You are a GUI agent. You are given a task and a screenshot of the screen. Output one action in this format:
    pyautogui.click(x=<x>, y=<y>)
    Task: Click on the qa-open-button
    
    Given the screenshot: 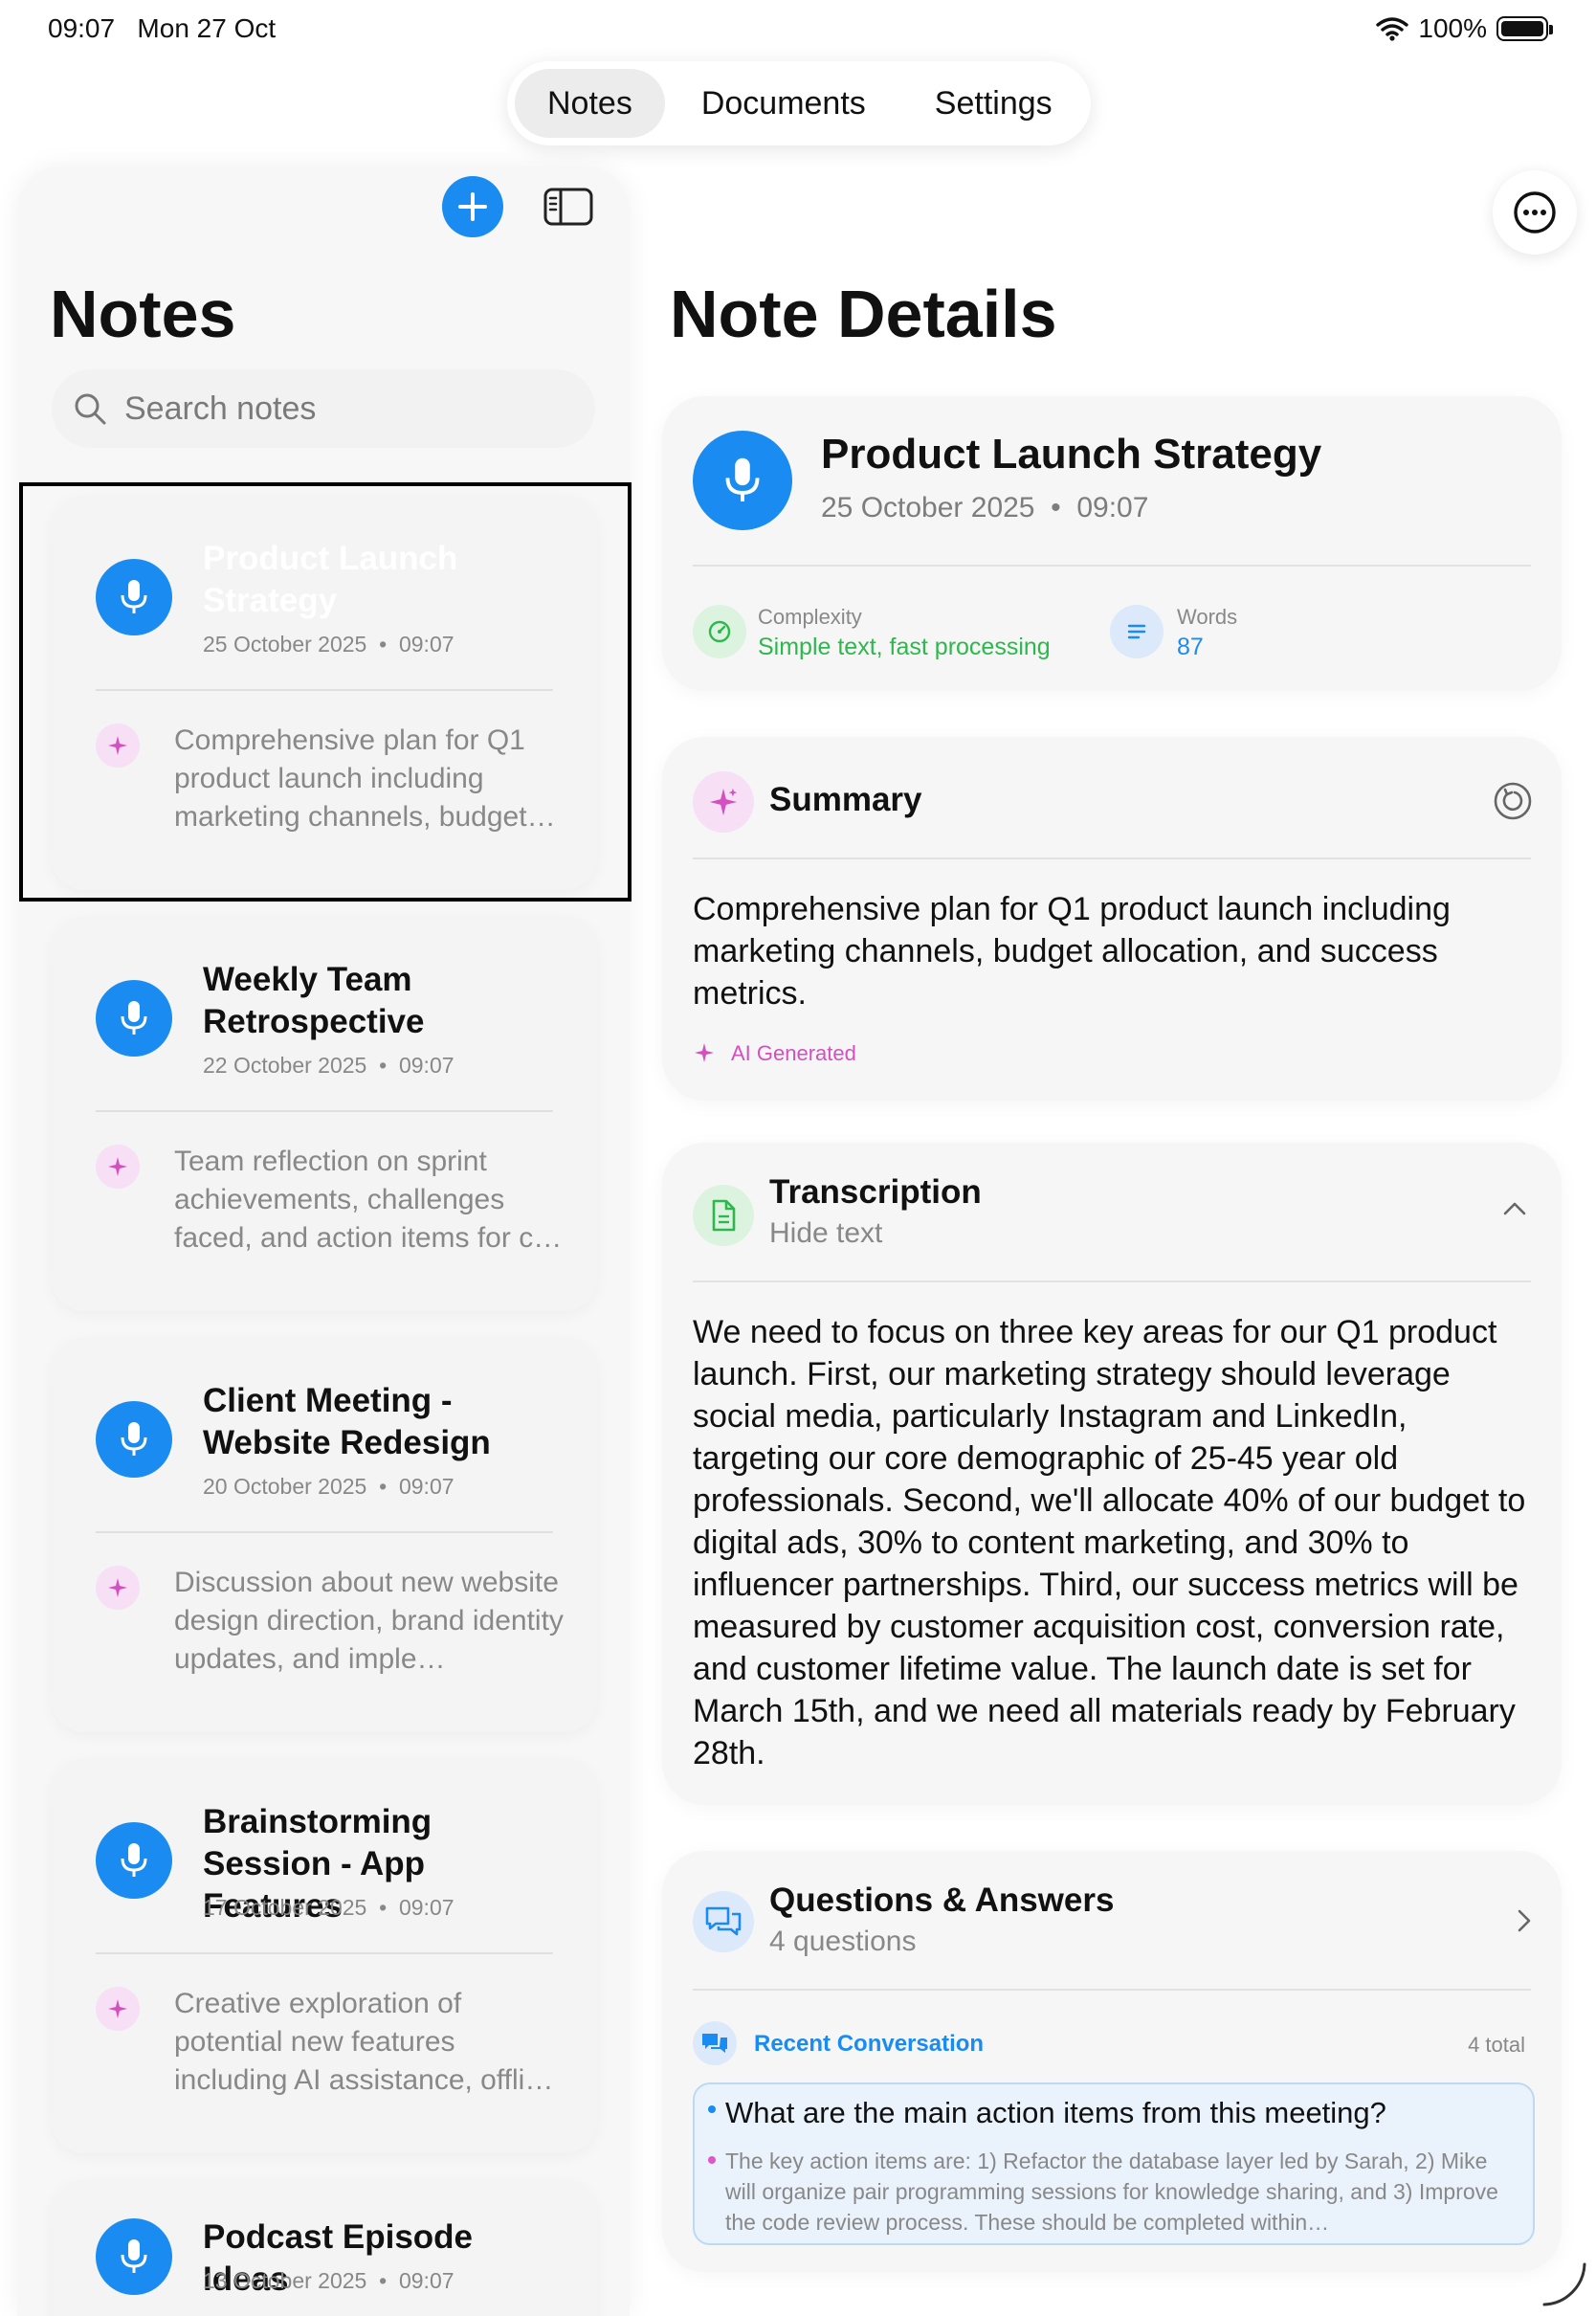 What is the action you would take?
    pyautogui.click(x=1525, y=1923)
    